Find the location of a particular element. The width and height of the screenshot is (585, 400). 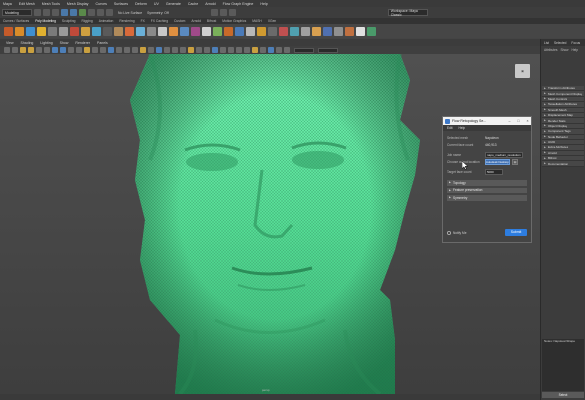

menu-arnold: Arnold is located at coordinates (210, 4).